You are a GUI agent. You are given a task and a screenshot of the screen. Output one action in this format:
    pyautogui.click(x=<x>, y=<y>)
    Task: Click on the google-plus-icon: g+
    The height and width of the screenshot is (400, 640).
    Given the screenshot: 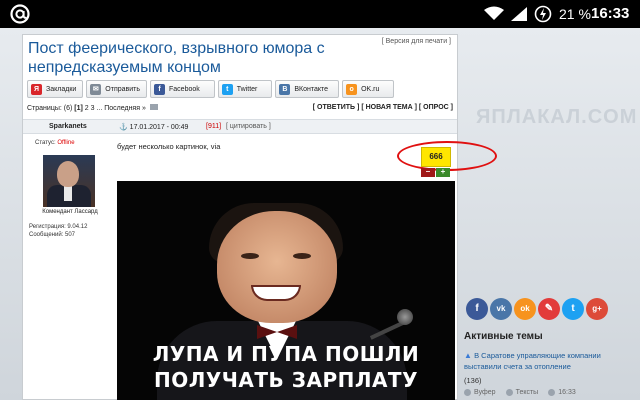 What is the action you would take?
    pyautogui.click(x=597, y=309)
    